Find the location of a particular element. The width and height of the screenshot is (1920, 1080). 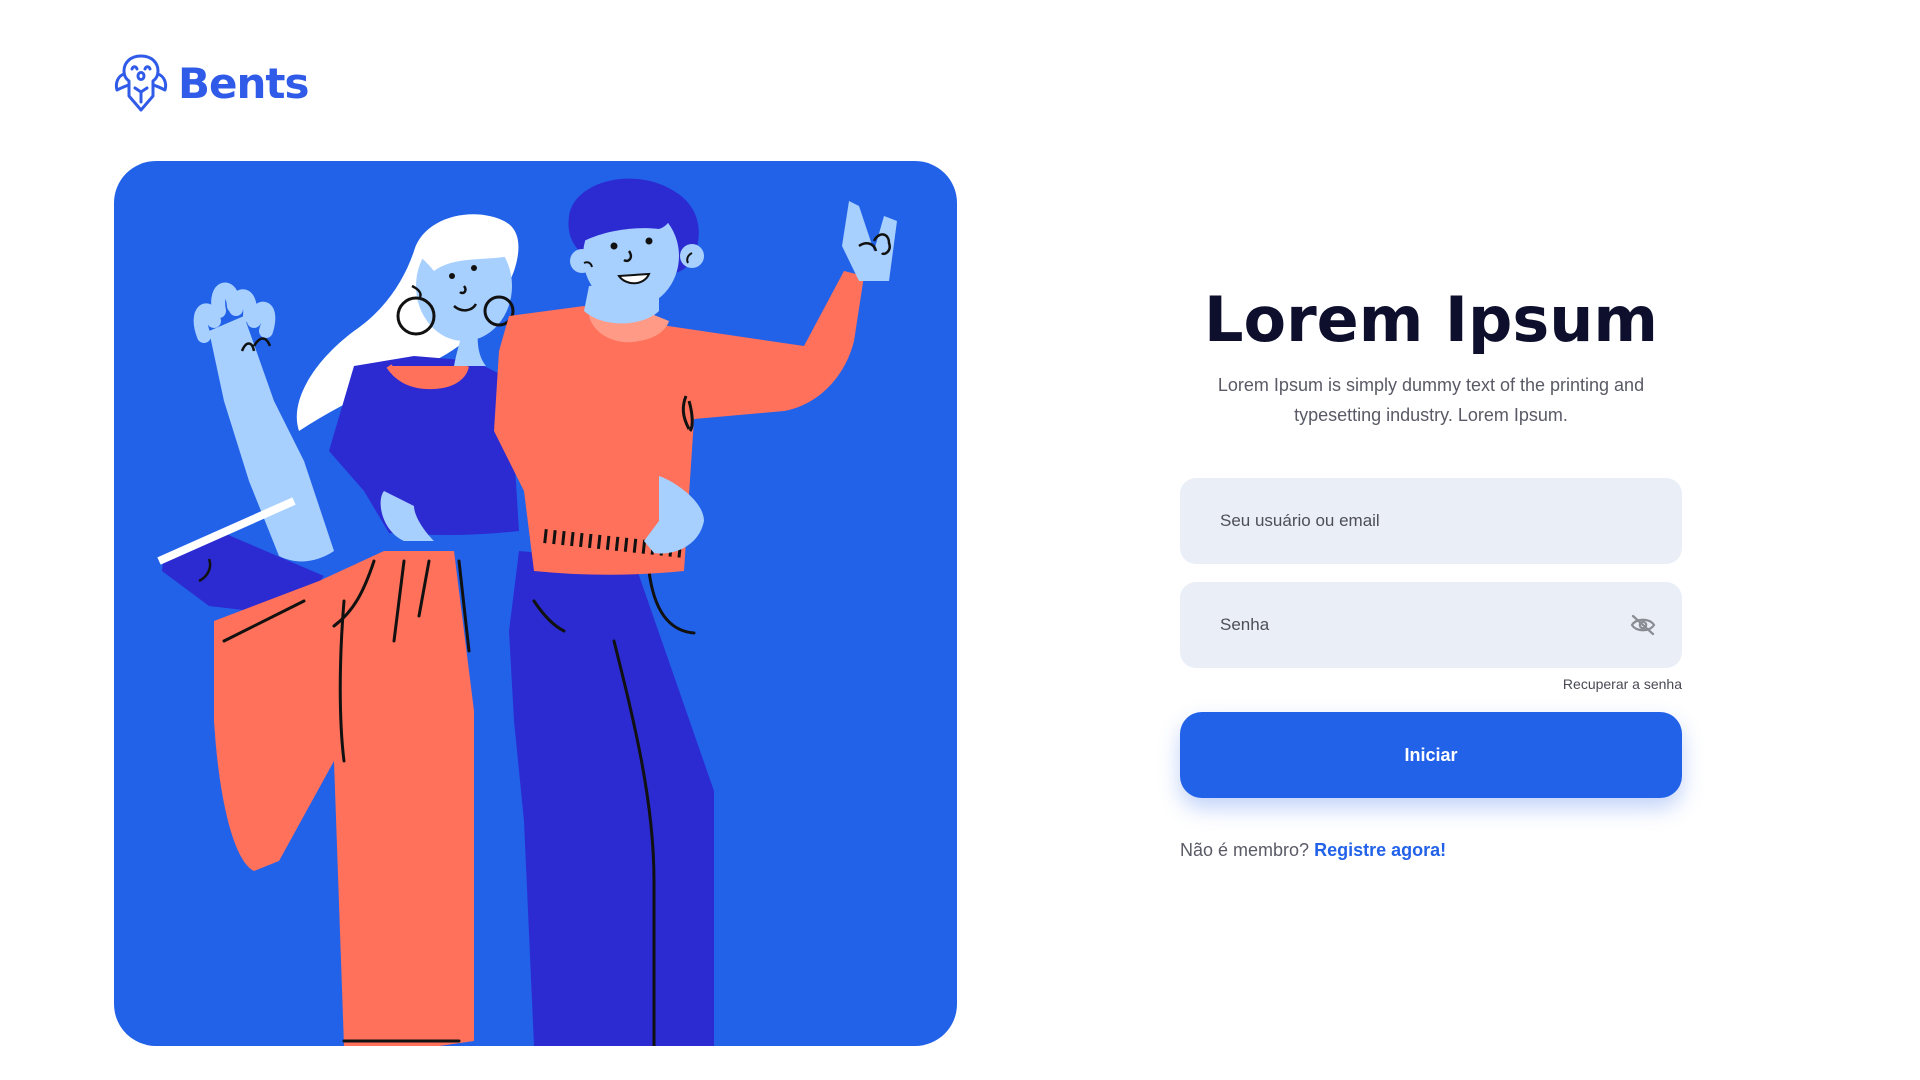

signup-prompt: Não é membro? is located at coordinates (1245, 850).